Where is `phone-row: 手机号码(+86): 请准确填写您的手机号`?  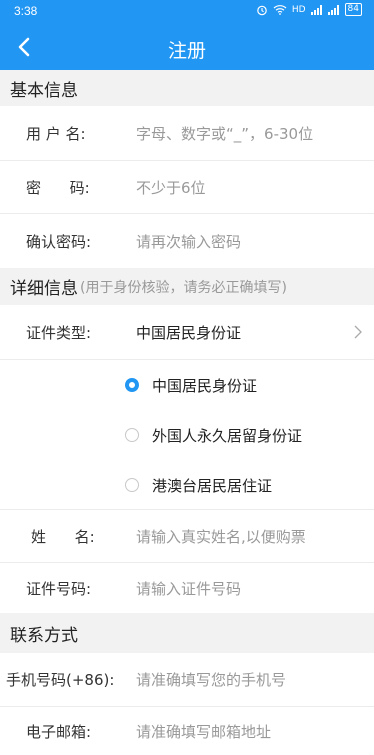
phone-row: 手机号码(+86): 请准确填写您的手机号 is located at coordinates (187, 680).